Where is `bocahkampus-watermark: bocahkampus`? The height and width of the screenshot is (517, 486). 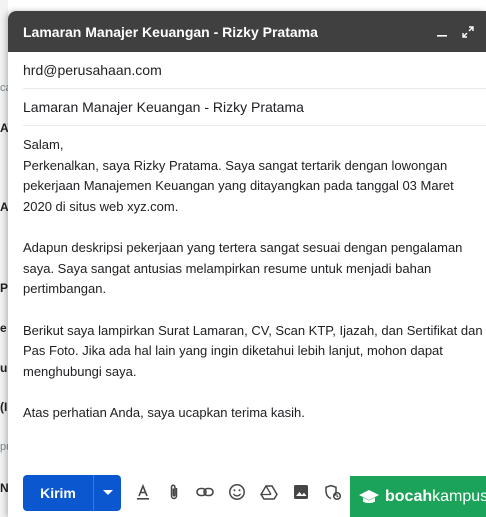 bocahkampus-watermark: bocahkampus is located at coordinates (418, 496).